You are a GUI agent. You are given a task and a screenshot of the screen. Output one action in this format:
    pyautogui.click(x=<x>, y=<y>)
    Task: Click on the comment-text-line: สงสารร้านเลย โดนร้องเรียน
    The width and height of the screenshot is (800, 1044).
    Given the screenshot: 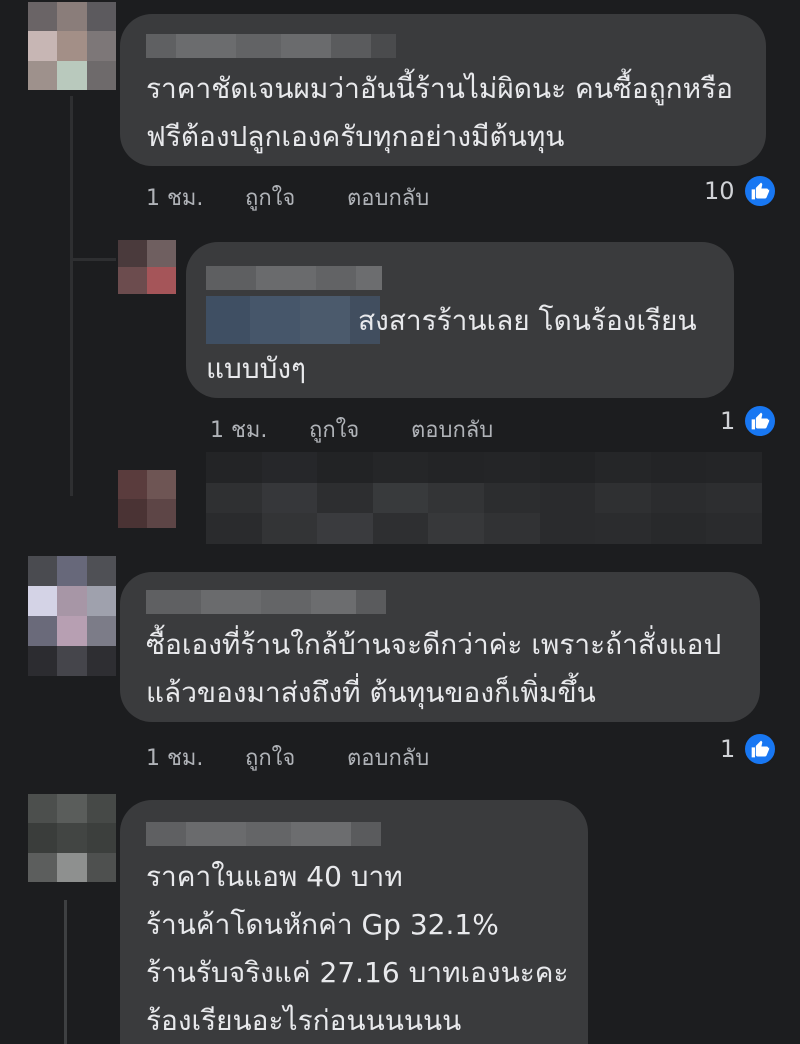 What is the action you would take?
    pyautogui.click(x=527, y=320)
    